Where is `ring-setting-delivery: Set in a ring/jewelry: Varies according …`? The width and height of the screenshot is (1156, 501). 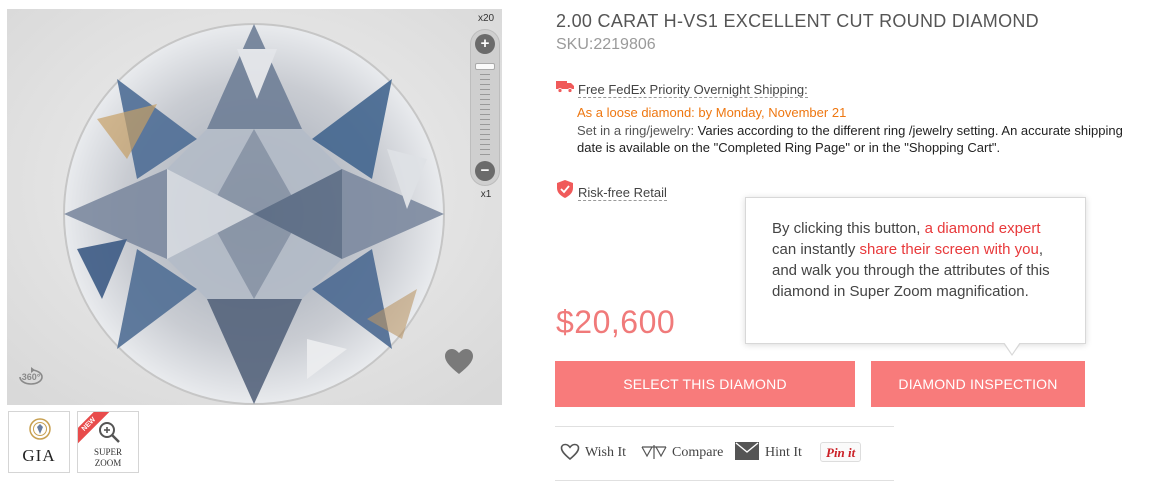 ring-setting-delivery: Set in a ring/jewelry: Varies according … is located at coordinates (862, 139).